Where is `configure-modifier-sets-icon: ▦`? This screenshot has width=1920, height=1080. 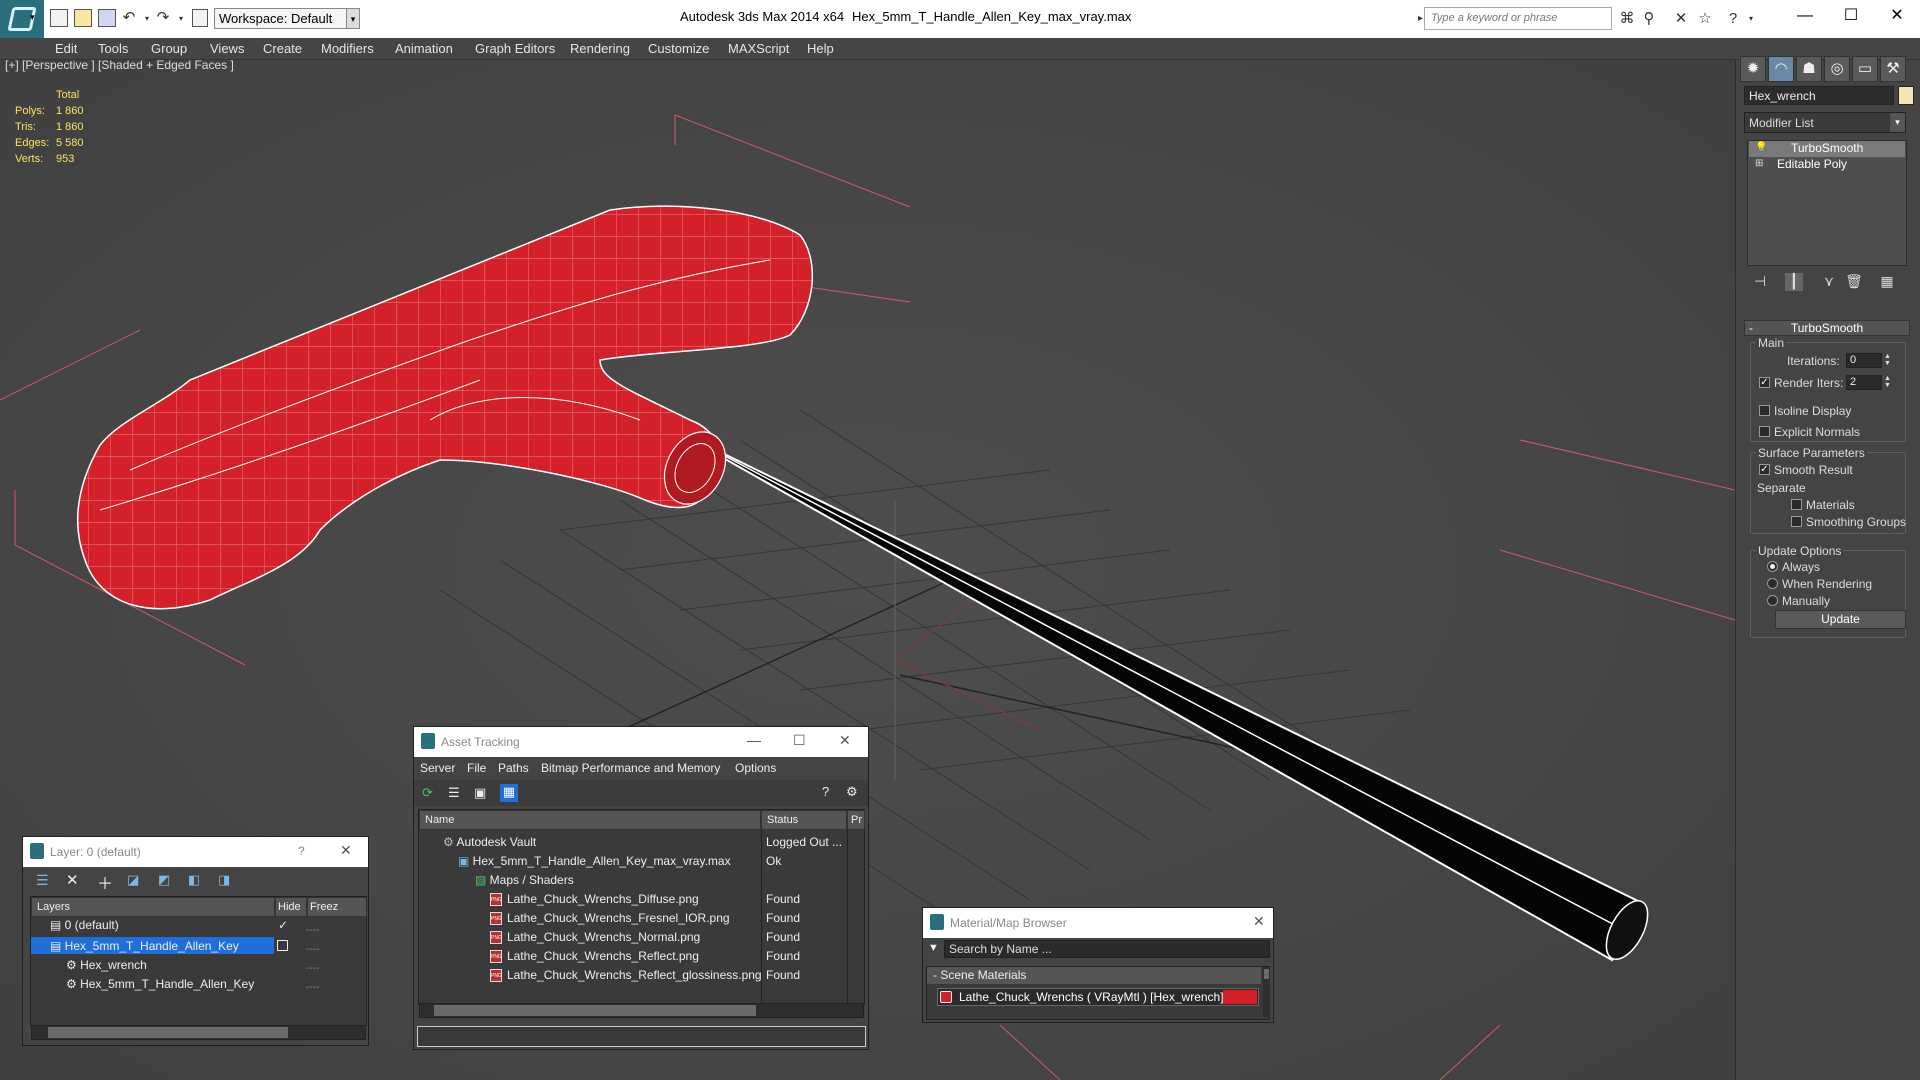 configure-modifier-sets-icon: ▦ is located at coordinates (1887, 282).